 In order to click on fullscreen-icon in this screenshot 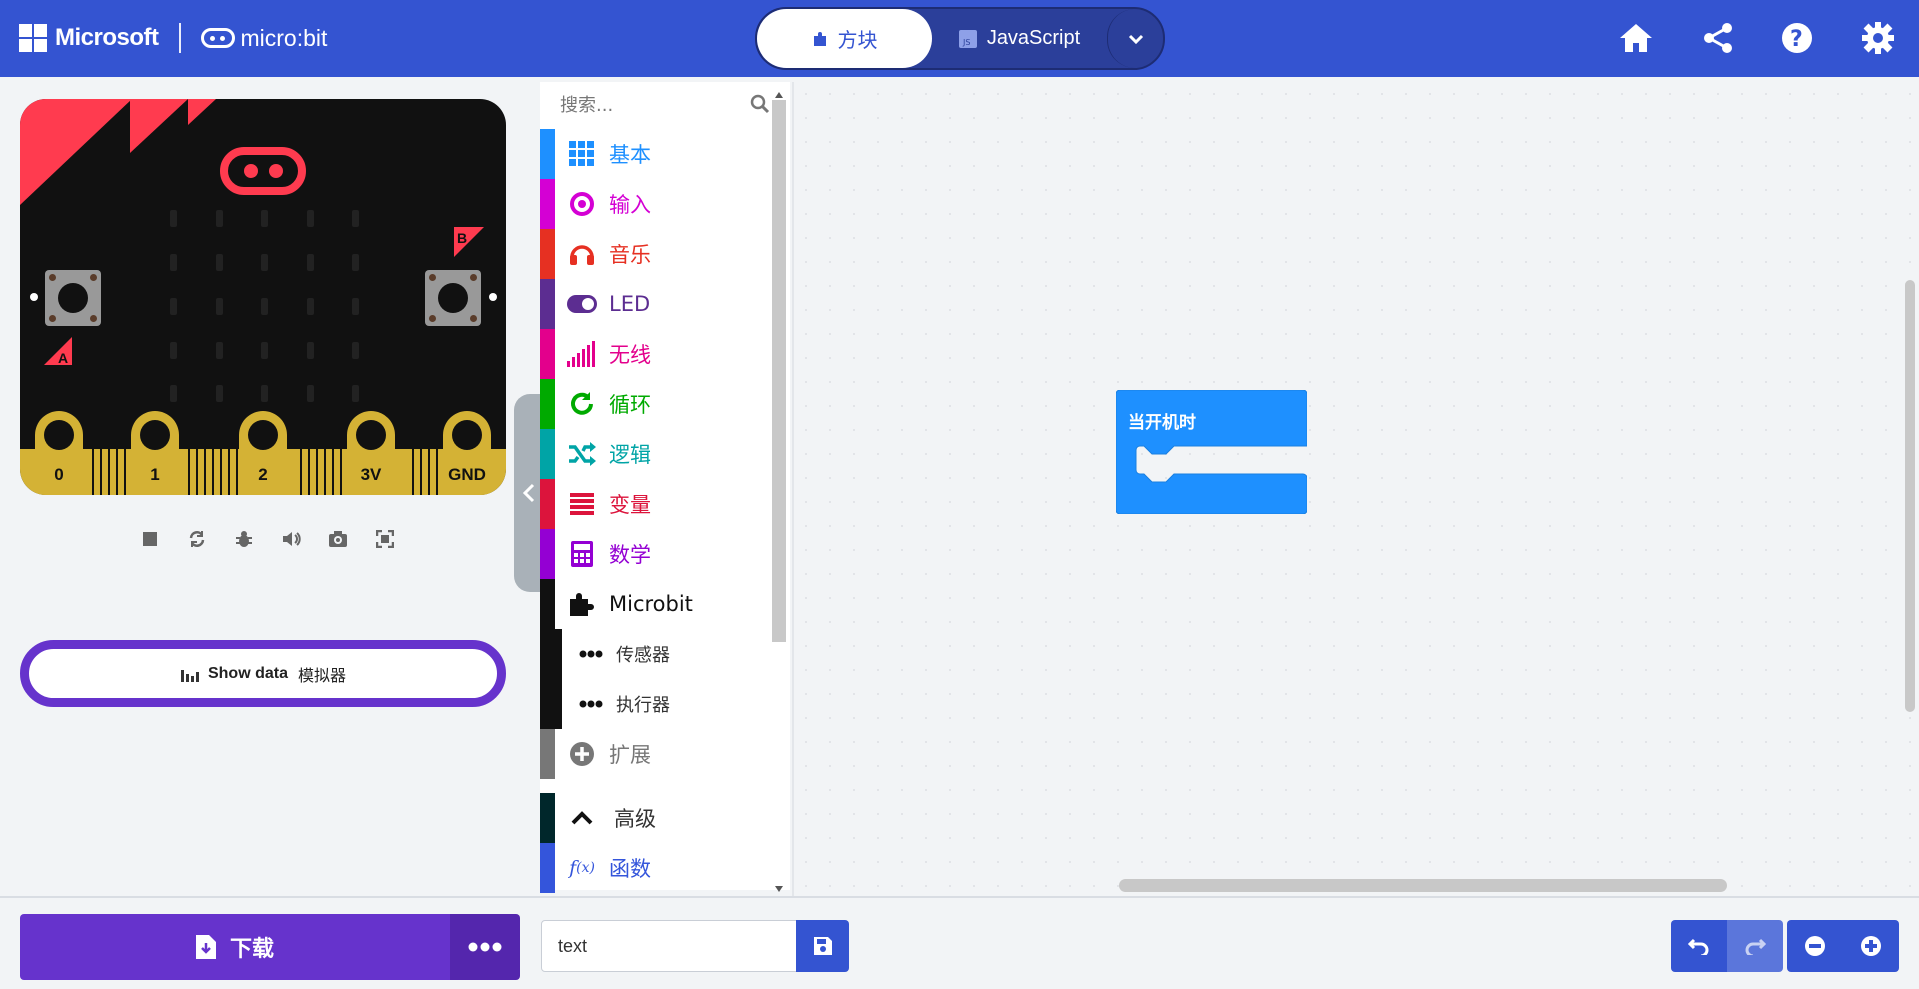, I will do `click(384, 539)`.